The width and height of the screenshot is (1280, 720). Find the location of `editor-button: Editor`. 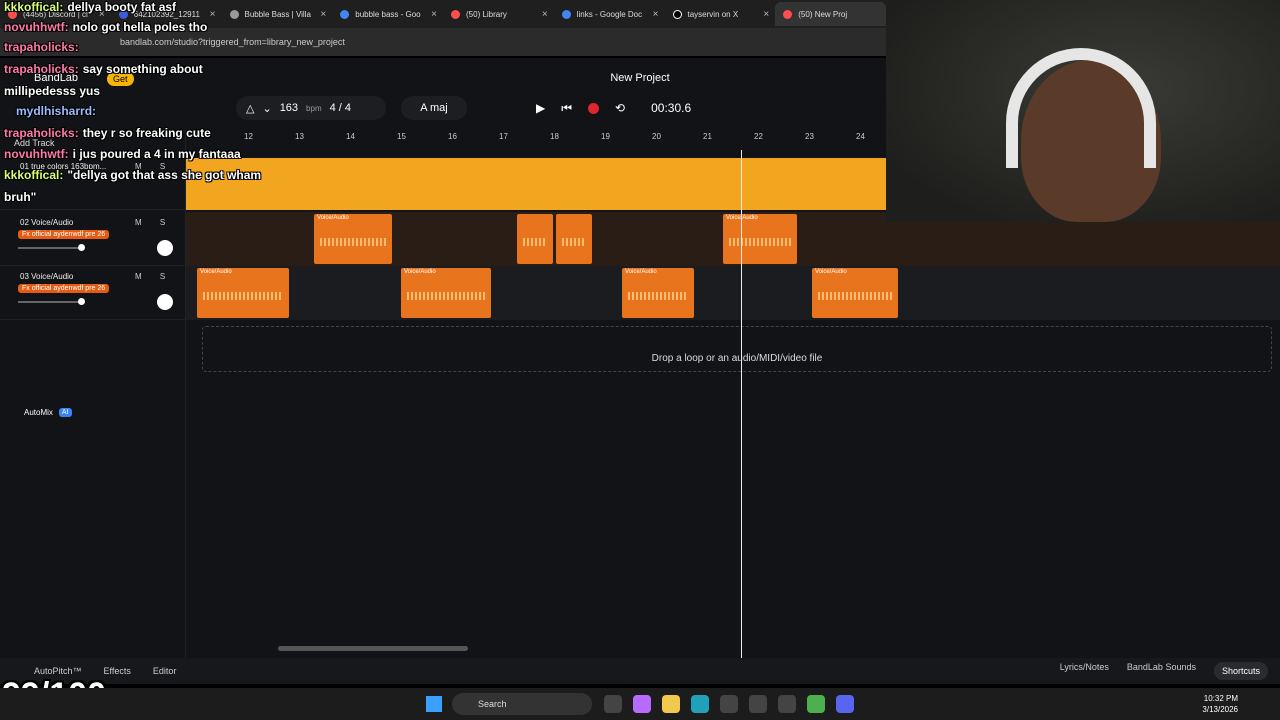

editor-button: Editor is located at coordinates (165, 671).